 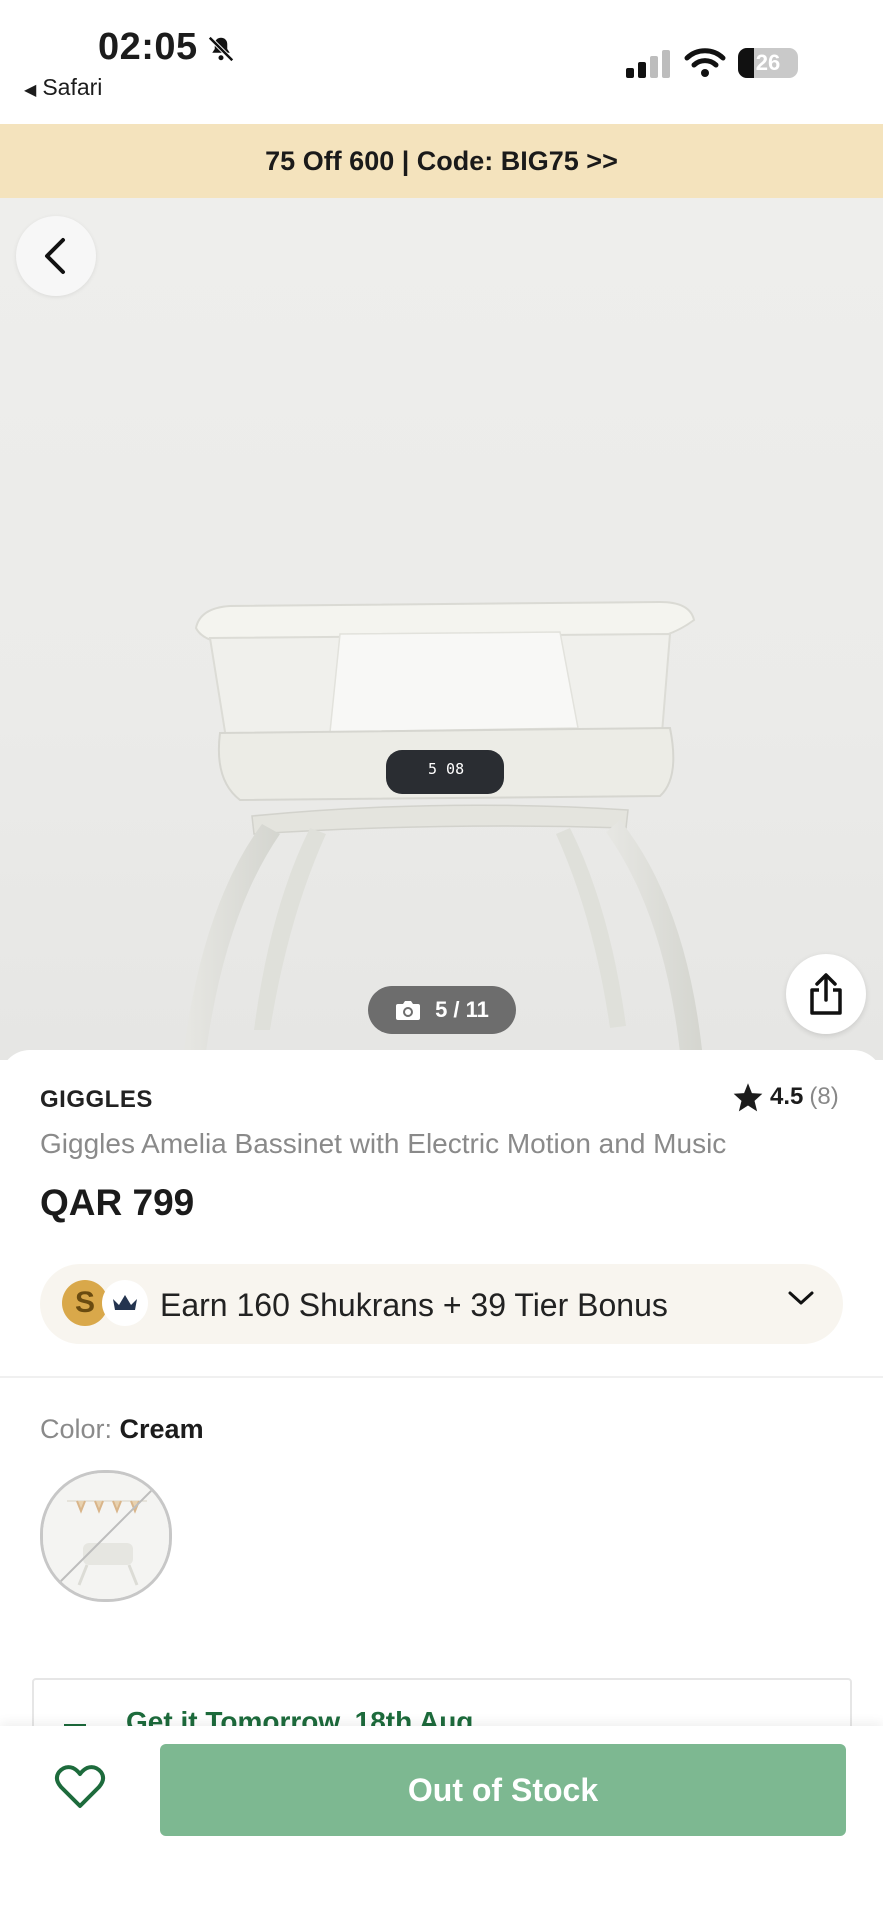 What do you see at coordinates (443, 830) in the screenshot?
I see `product-image: 5 08` at bounding box center [443, 830].